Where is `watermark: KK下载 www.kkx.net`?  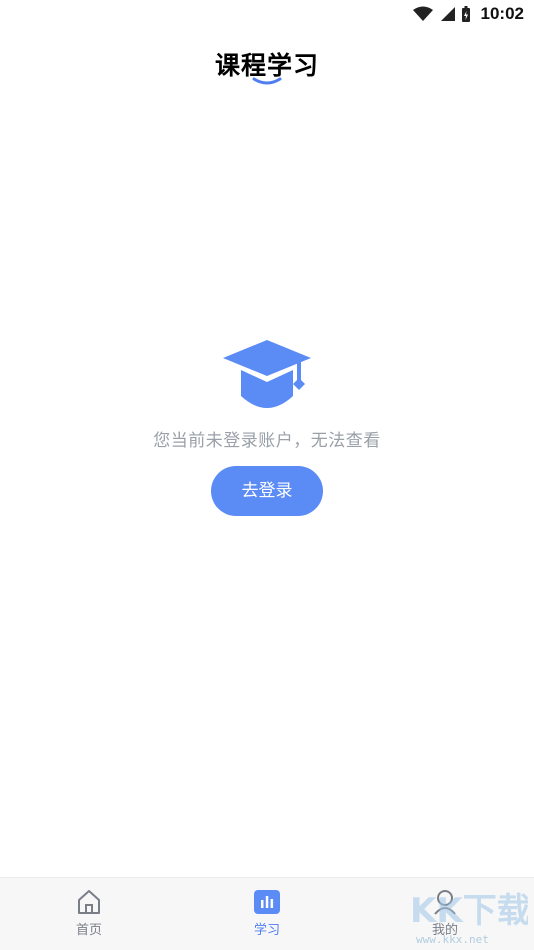
watermark: KK下载 www.kkx.net is located at coordinates (469, 916).